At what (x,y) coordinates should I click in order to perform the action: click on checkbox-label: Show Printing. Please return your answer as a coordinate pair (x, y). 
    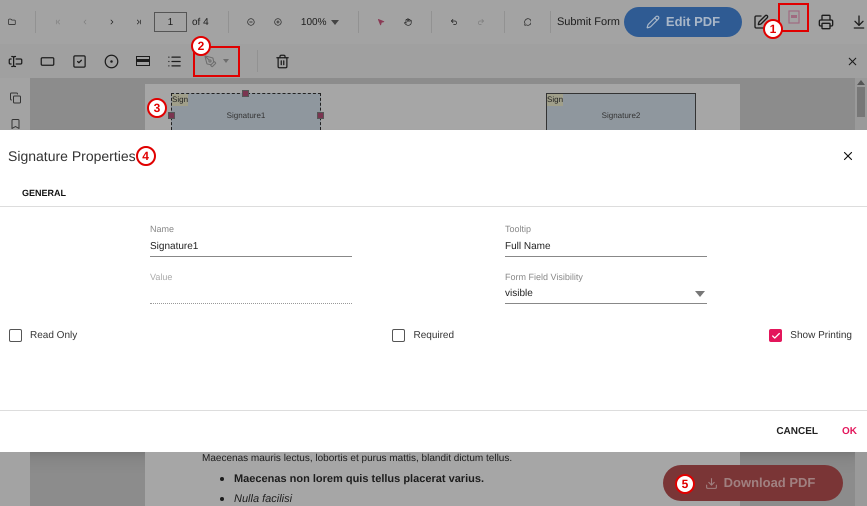
    Looking at the image, I should click on (821, 336).